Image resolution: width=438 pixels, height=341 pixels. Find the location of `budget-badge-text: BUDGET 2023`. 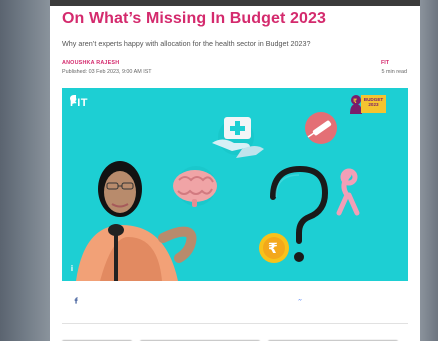

budget-badge-text: BUDGET 2023 is located at coordinates (373, 104).